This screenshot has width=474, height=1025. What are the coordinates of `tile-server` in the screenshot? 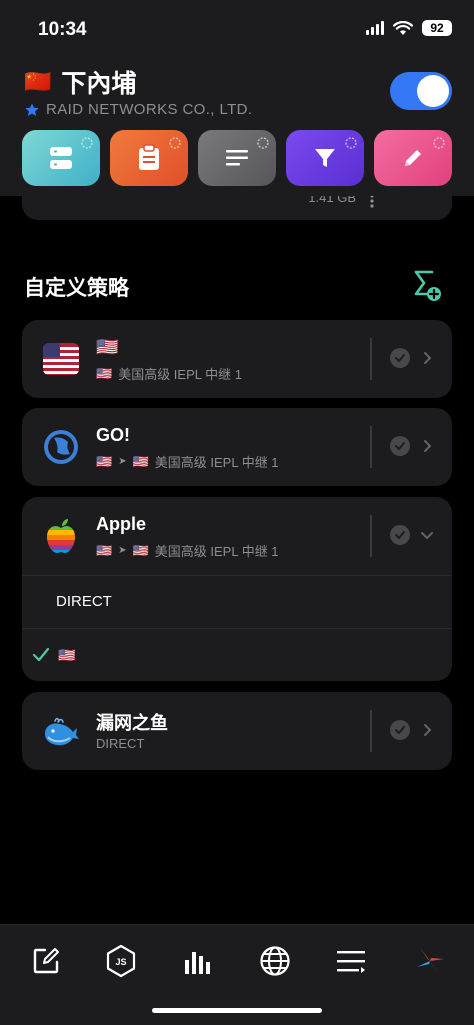 It's located at (61, 158).